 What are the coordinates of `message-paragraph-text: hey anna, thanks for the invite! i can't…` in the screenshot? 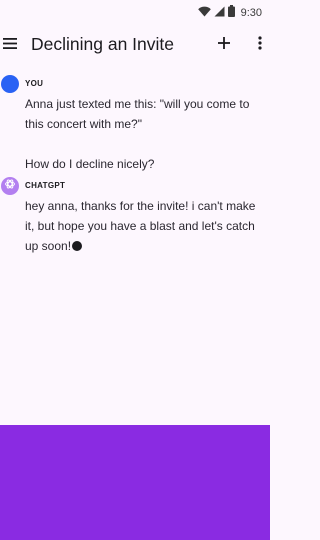 It's located at (140, 226).